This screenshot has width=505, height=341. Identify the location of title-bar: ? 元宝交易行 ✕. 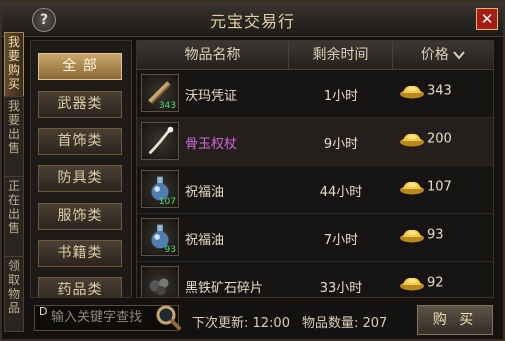
(252, 19).